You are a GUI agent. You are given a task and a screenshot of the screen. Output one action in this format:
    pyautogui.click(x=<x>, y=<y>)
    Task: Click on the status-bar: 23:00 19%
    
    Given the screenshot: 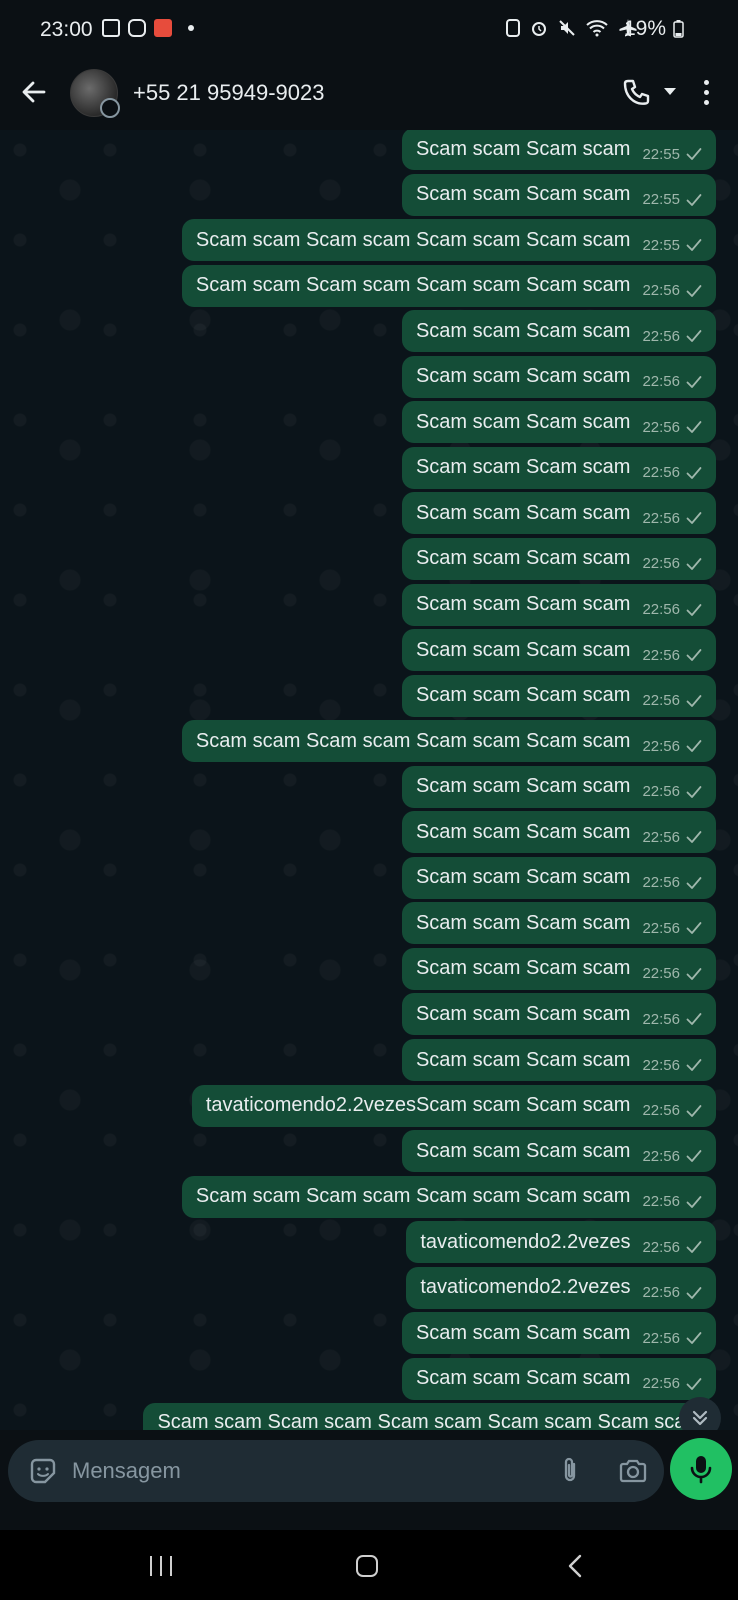 What is the action you would take?
    pyautogui.click(x=369, y=30)
    